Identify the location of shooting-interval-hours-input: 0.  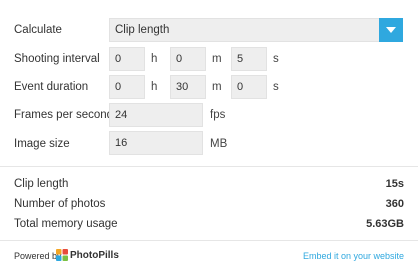
(127, 59).